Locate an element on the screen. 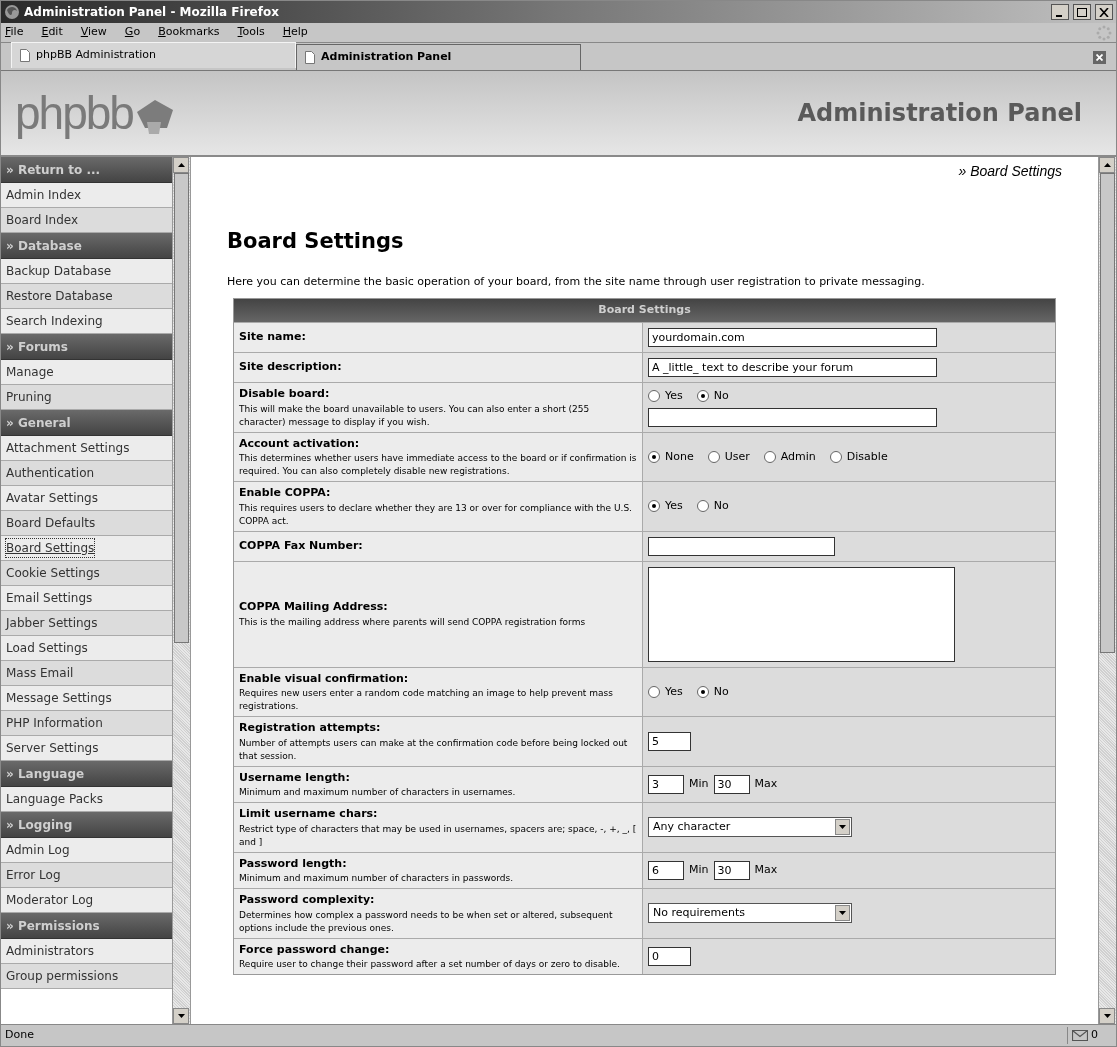 This screenshot has width=1117, height=1047. text-field: 6 is located at coordinates (666, 870).